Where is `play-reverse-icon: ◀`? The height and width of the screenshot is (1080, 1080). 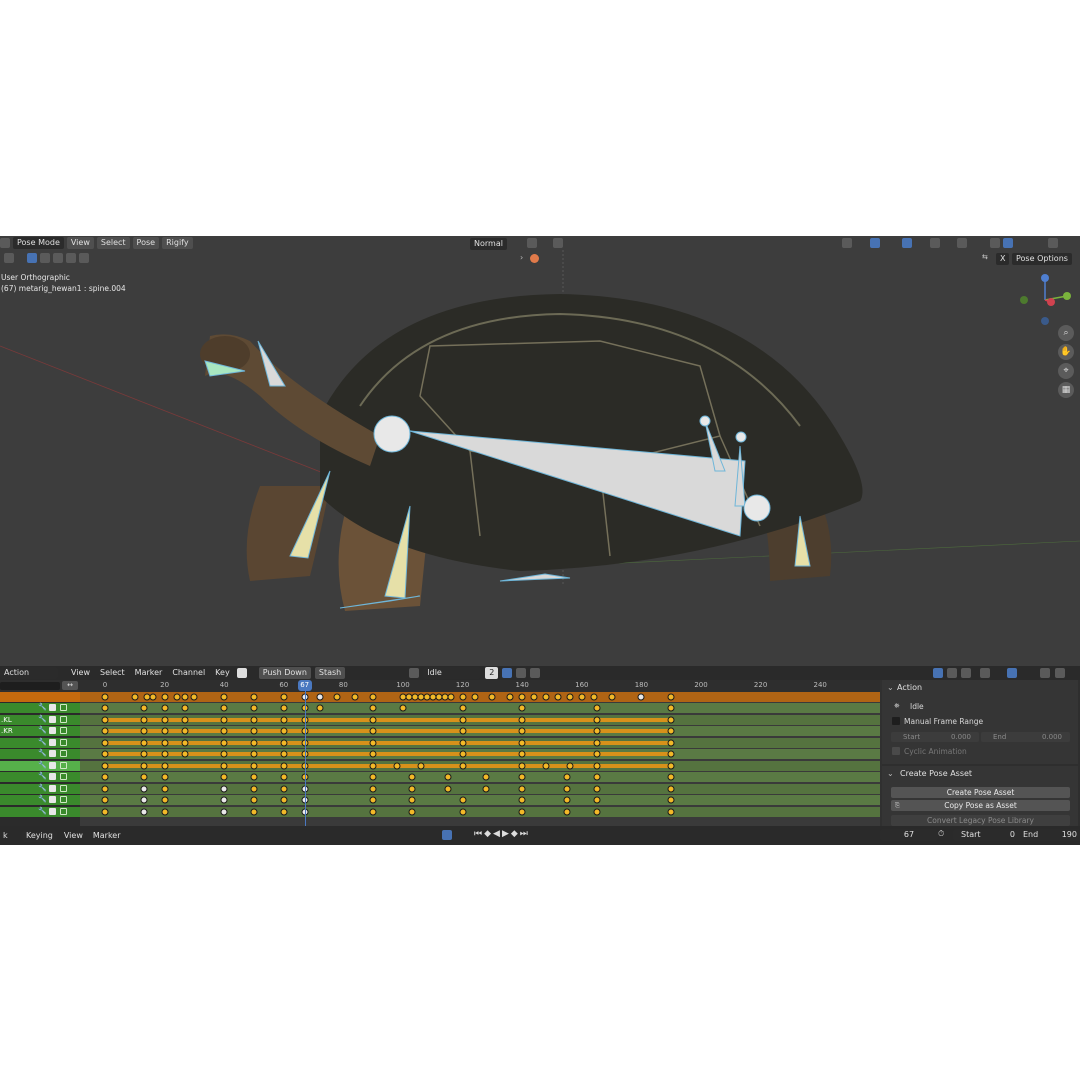
play-reverse-icon: ◀ is located at coordinates (497, 834).